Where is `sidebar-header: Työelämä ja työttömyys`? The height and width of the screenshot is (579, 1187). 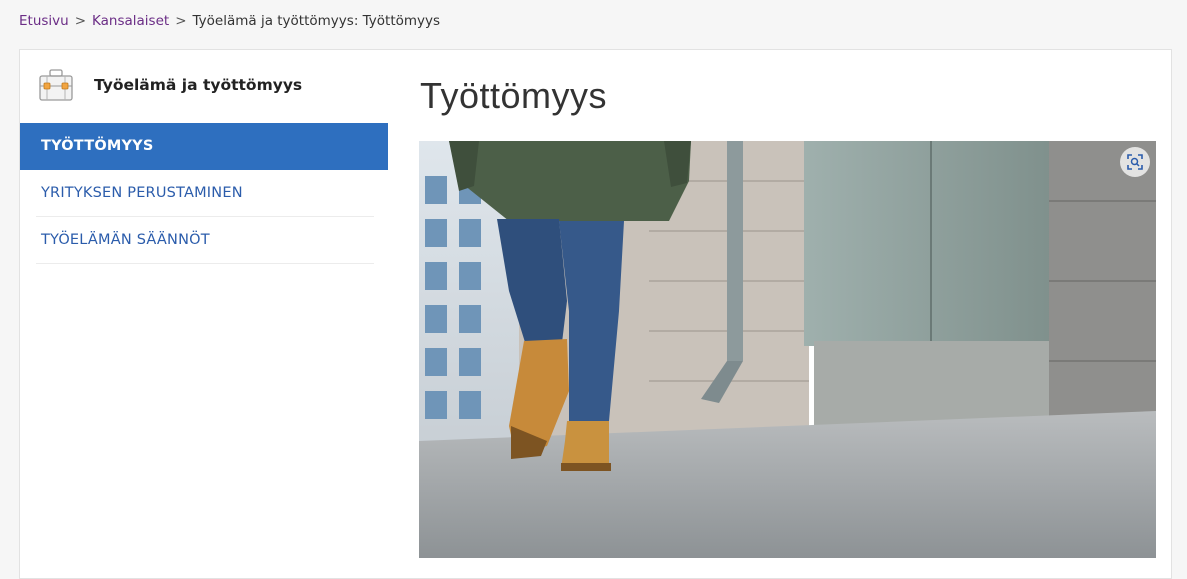
sidebar-header: Työelämä ja työttömyys is located at coordinates (169, 85).